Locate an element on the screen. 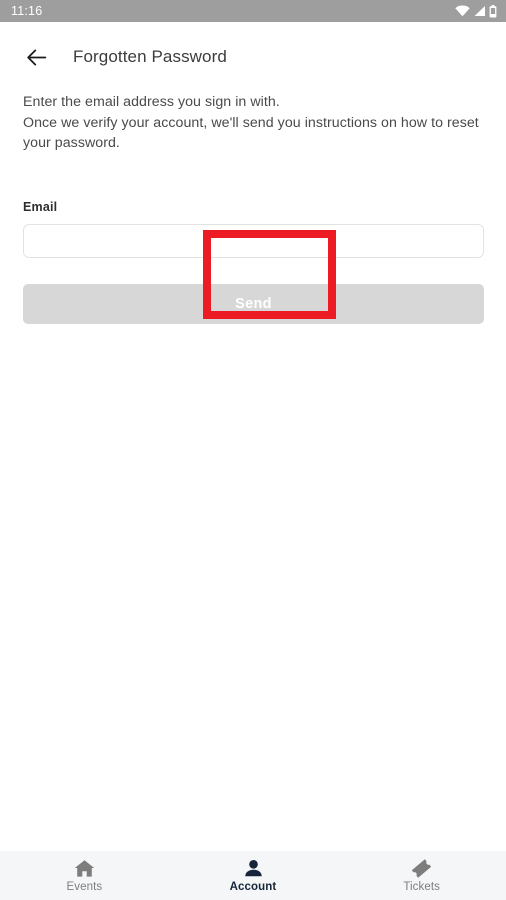 This screenshot has width=506, height=900. ticket-icon is located at coordinates (421, 868).